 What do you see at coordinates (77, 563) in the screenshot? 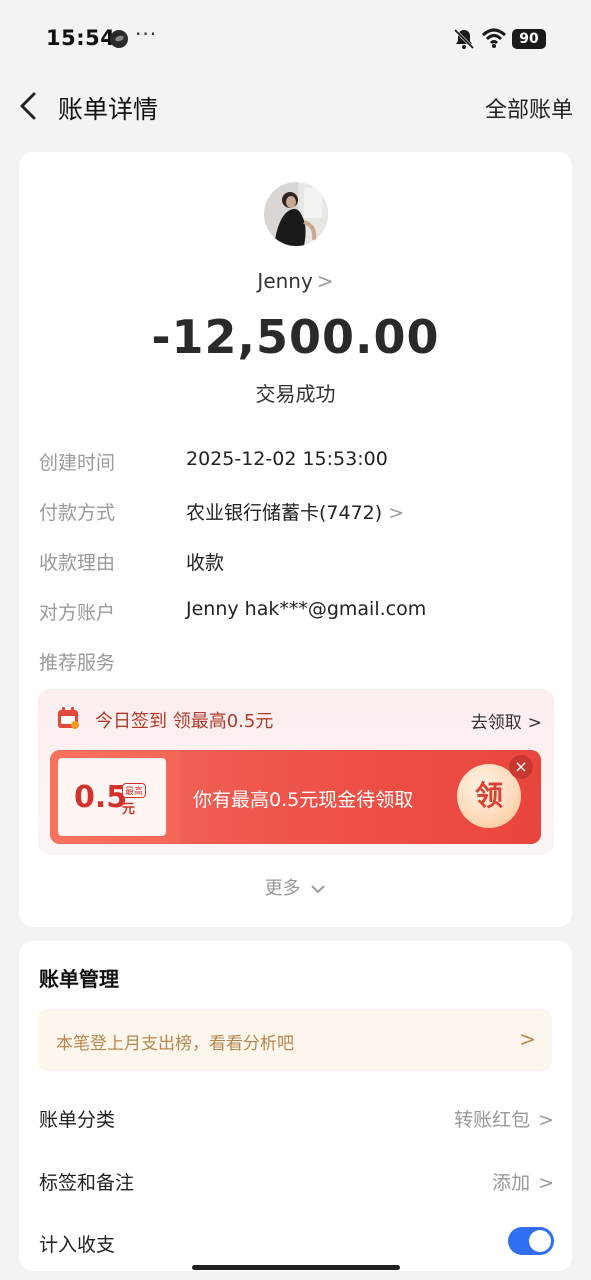
I see `detail-label: 收款理由` at bounding box center [77, 563].